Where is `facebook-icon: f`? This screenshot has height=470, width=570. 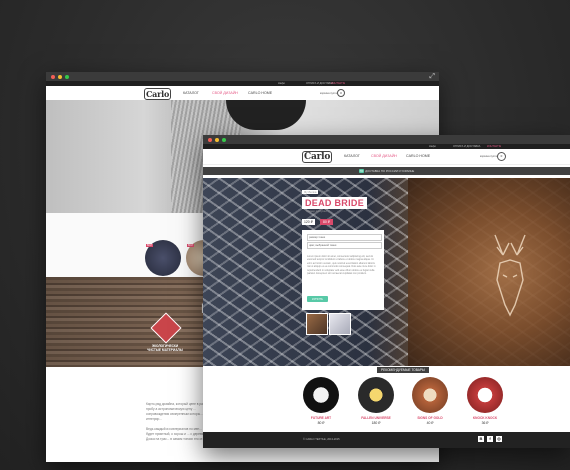
facebook-icon: f is located at coordinates (490, 439).